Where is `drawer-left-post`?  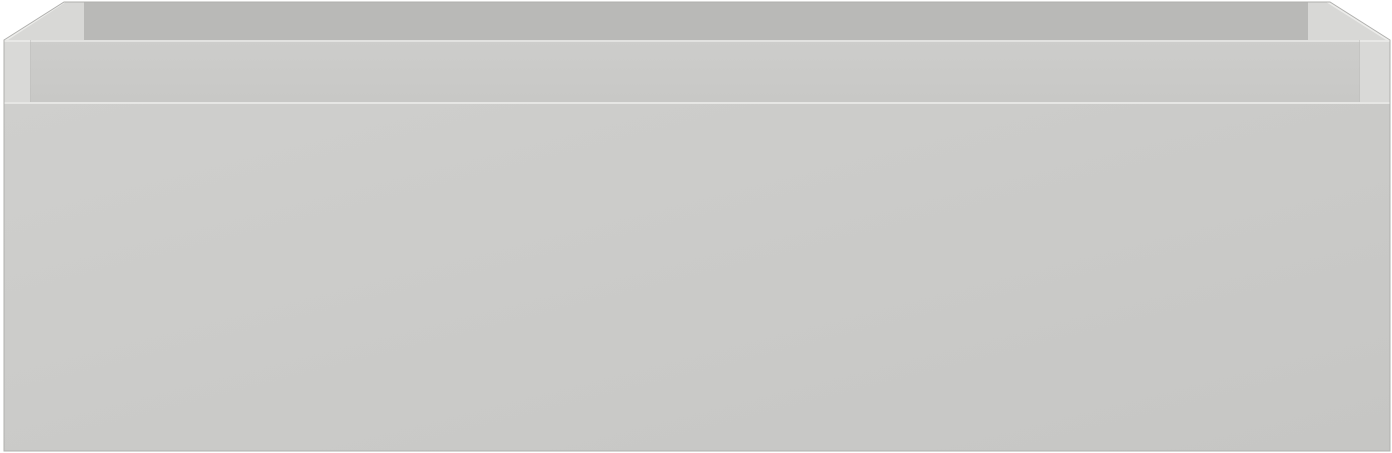
drawer-left-post is located at coordinates (17, 71).